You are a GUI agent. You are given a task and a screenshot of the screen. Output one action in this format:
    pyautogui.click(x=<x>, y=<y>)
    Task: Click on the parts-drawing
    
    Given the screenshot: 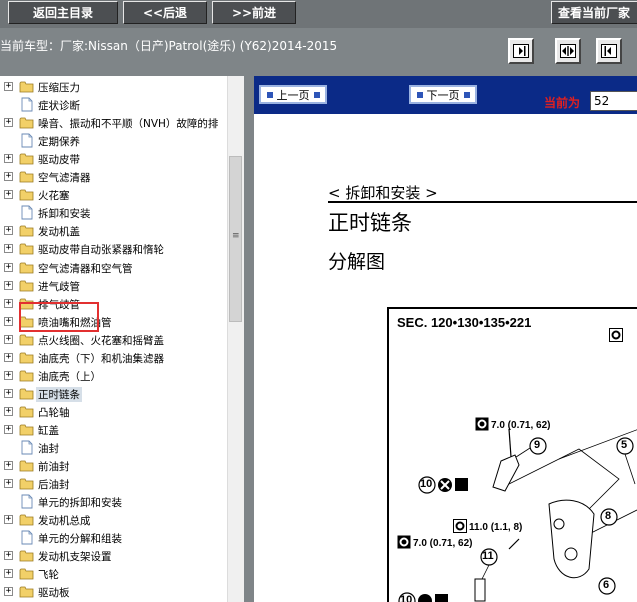 What is the action you would take?
    pyautogui.click(x=517, y=515)
    